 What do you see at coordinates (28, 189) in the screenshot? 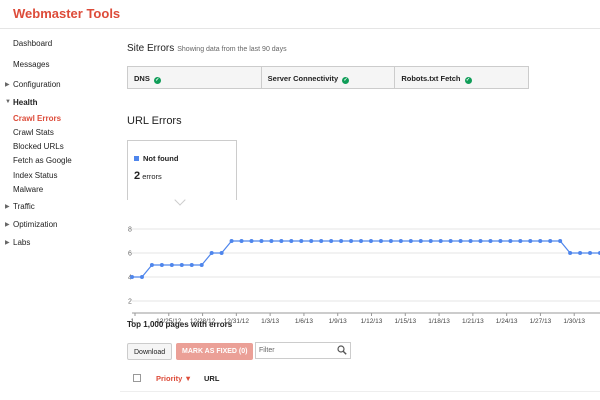
I see `sidebar-item-malware: Malware` at bounding box center [28, 189].